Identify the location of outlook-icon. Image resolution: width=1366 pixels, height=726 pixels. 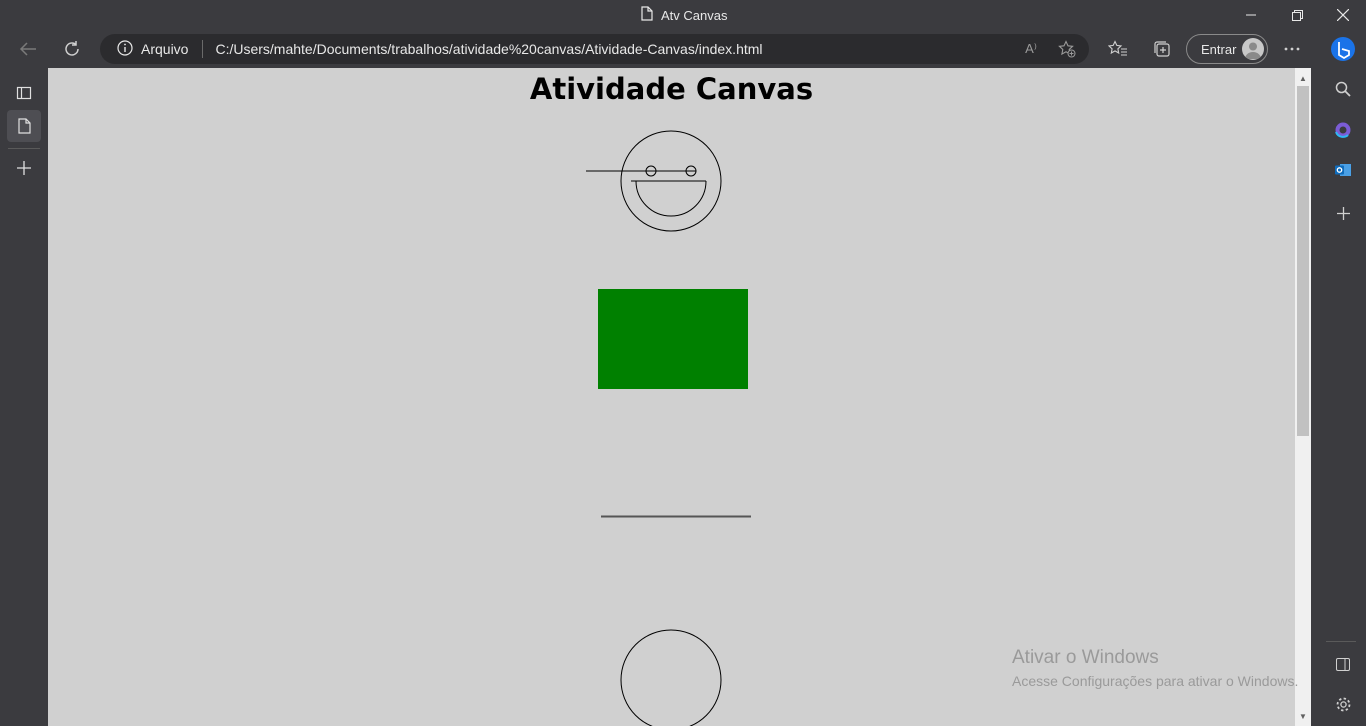
(1343, 170).